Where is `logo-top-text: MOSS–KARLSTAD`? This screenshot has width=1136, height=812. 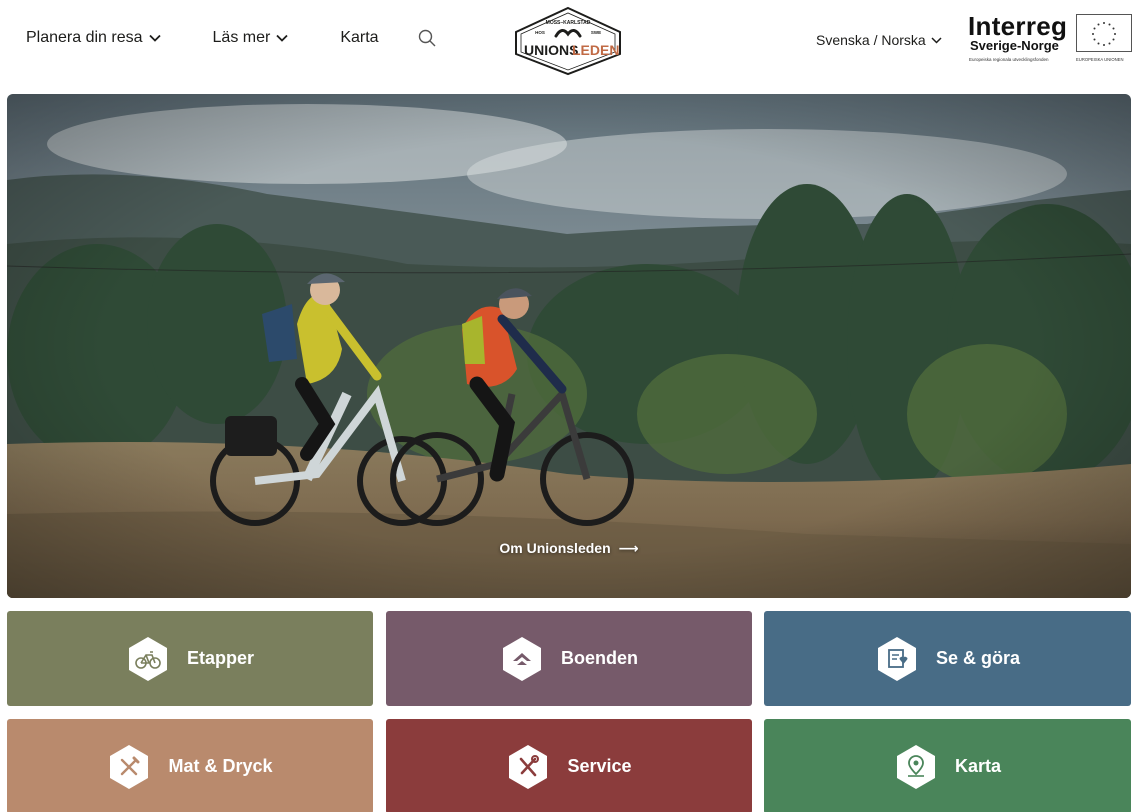
logo-top-text: MOSS–KARLSTAD is located at coordinates (568, 23).